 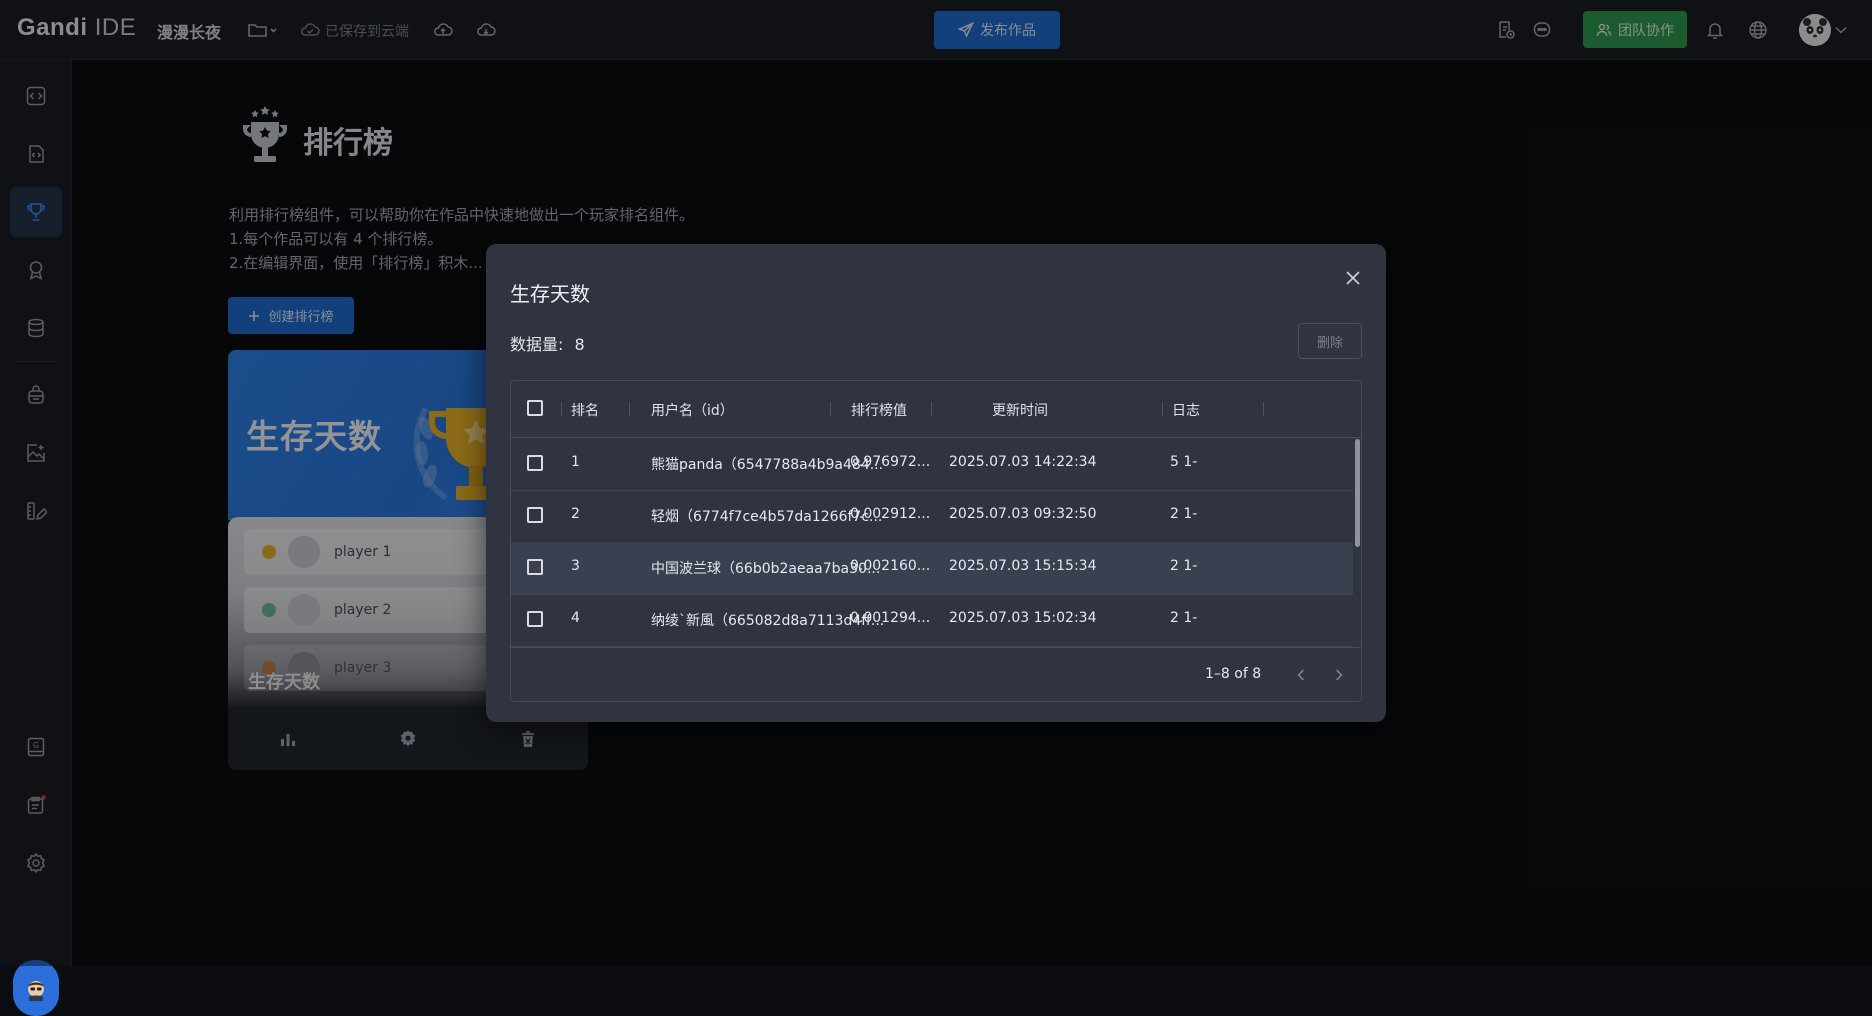 I want to click on close-icon, so click(x=1353, y=278).